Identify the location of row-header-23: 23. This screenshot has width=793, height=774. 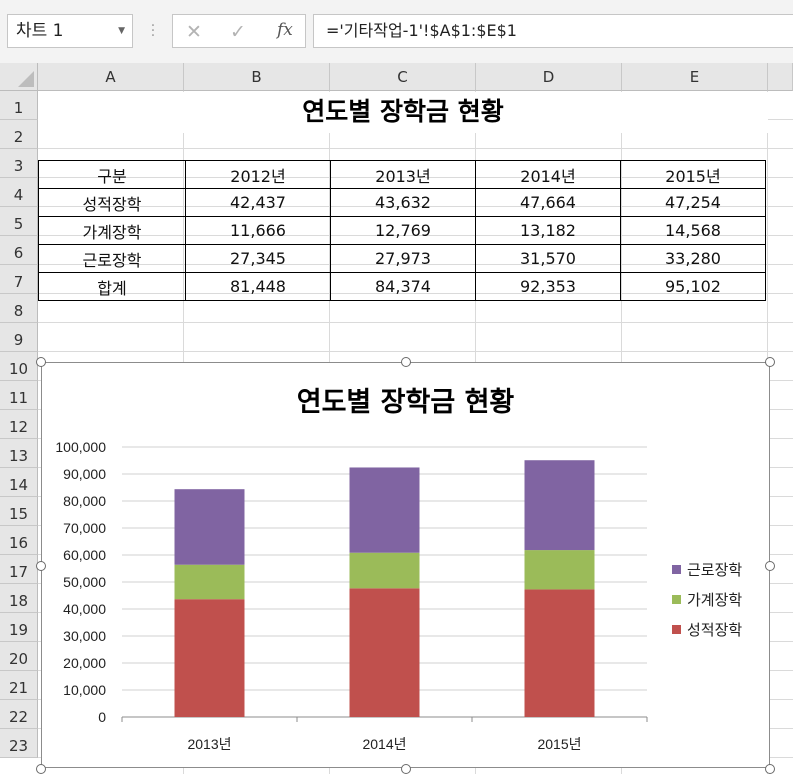
(19, 743).